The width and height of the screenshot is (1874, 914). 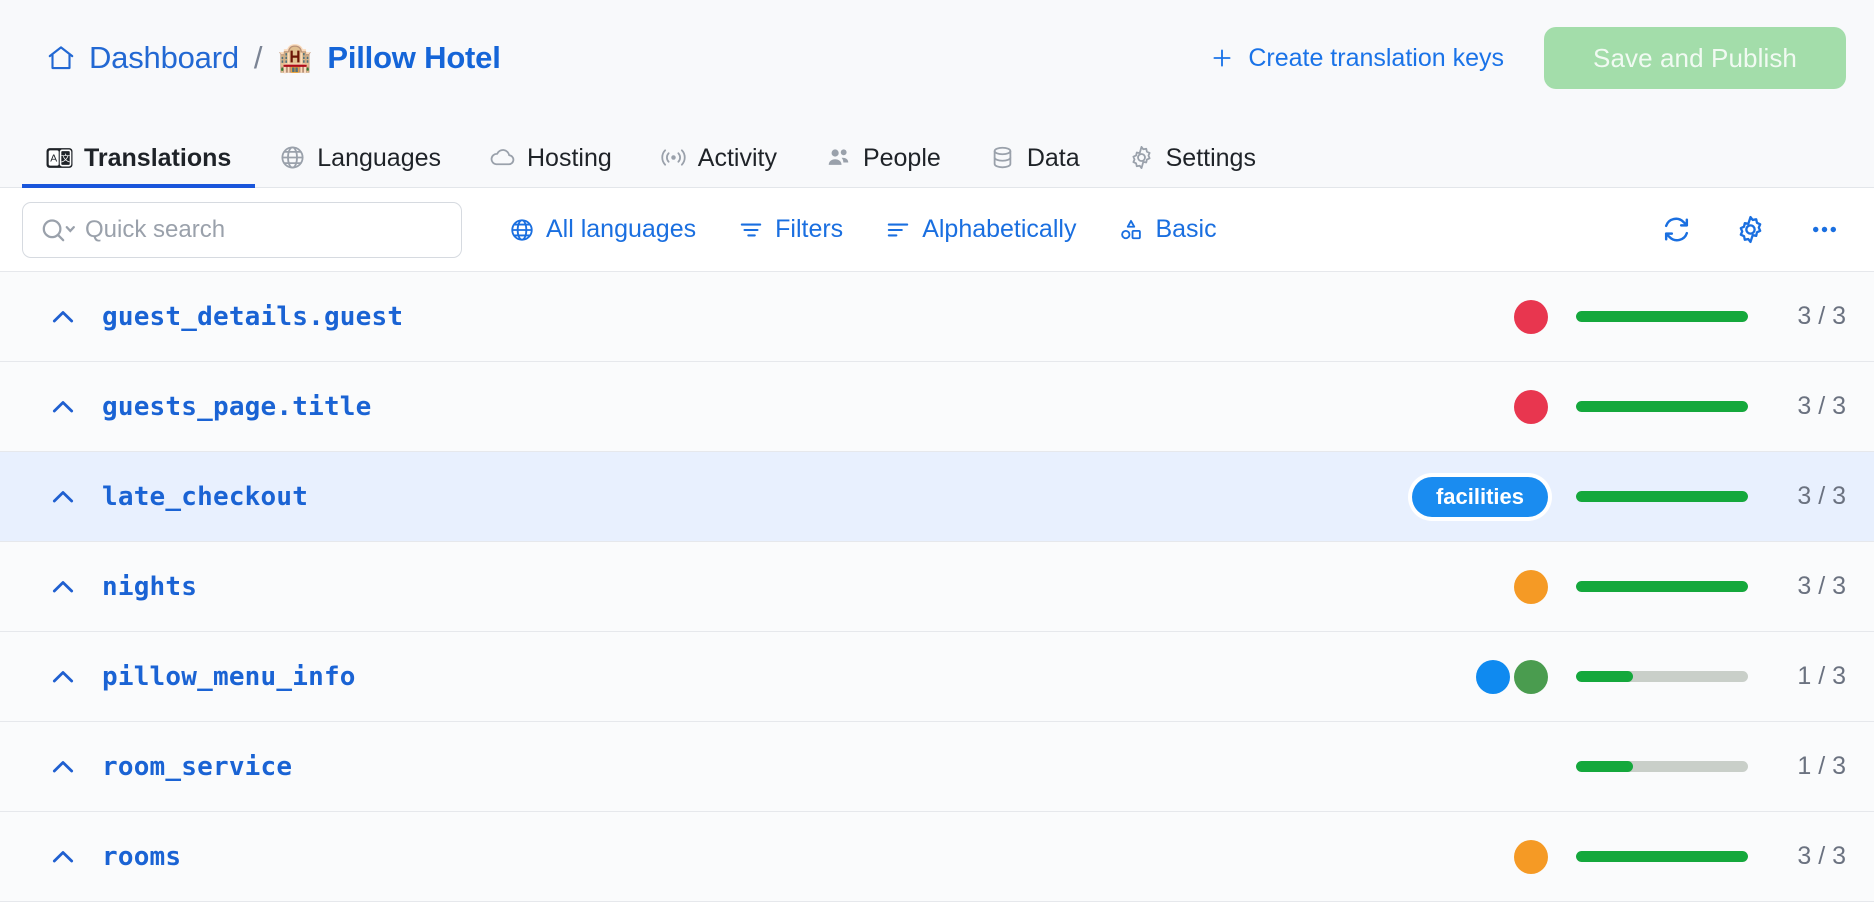 What do you see at coordinates (61, 58) in the screenshot?
I see `home-icon` at bounding box center [61, 58].